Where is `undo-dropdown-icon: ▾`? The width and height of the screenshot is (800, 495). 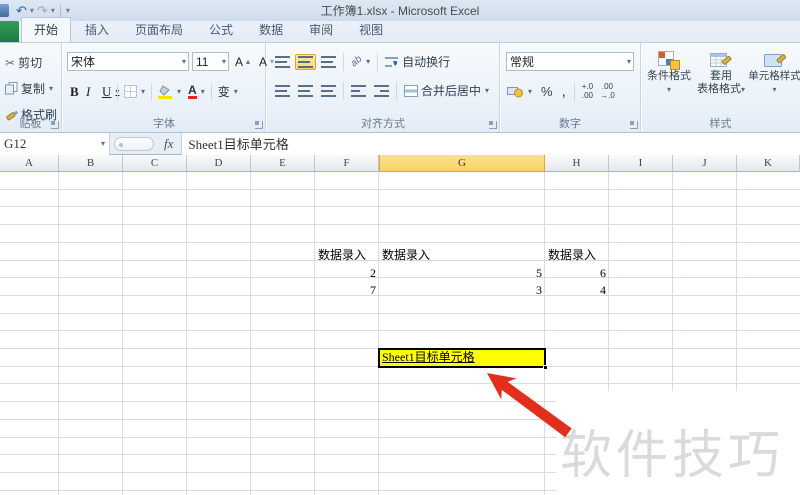
undo-dropdown-icon: ▾ is located at coordinates (32, 10).